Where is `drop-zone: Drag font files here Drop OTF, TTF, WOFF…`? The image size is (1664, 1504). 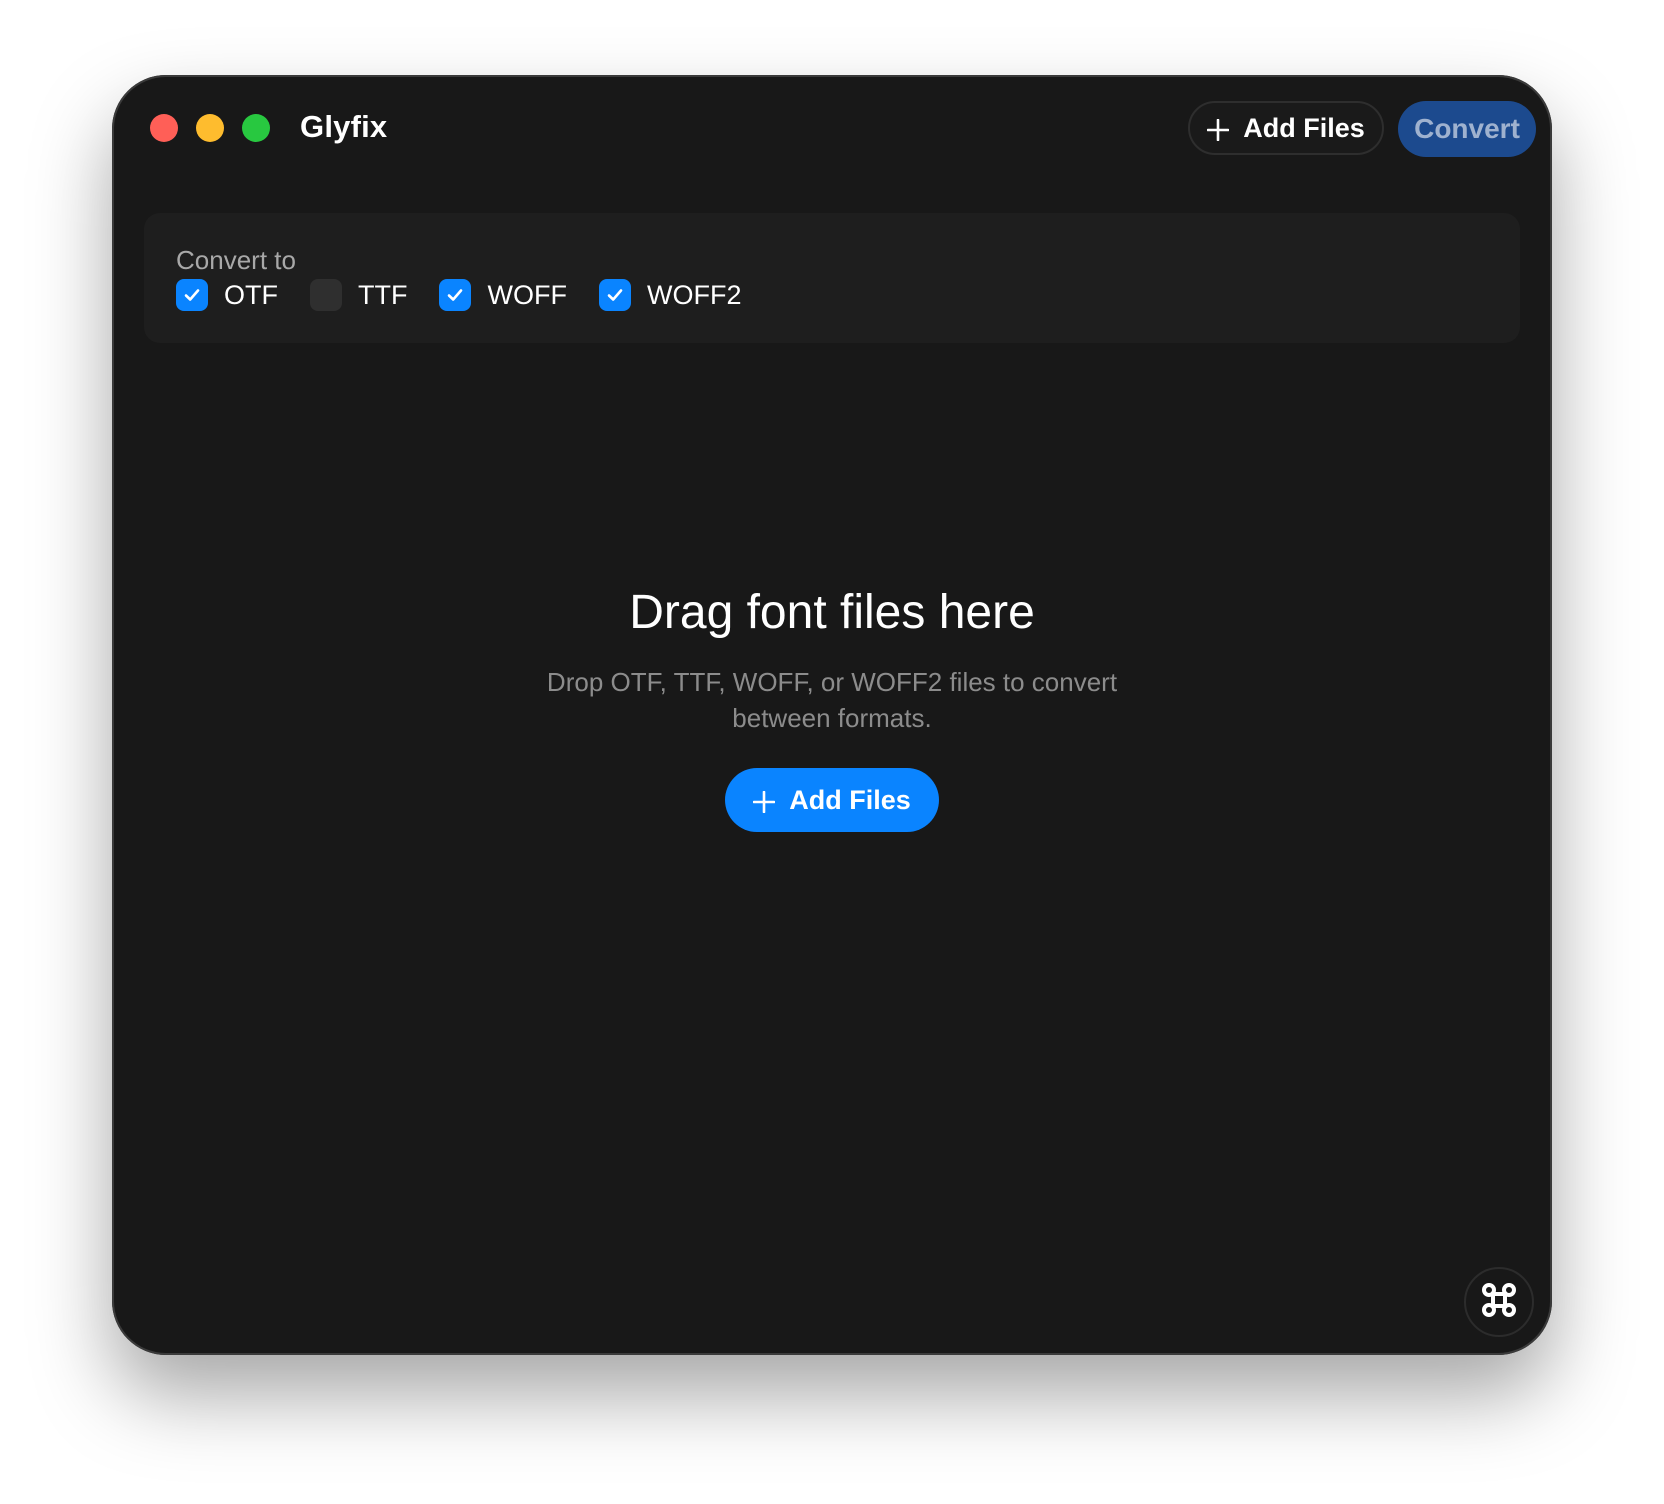
drop-zone: Drag font files here Drop OTF, TTF, WOFF… is located at coordinates (832, 708).